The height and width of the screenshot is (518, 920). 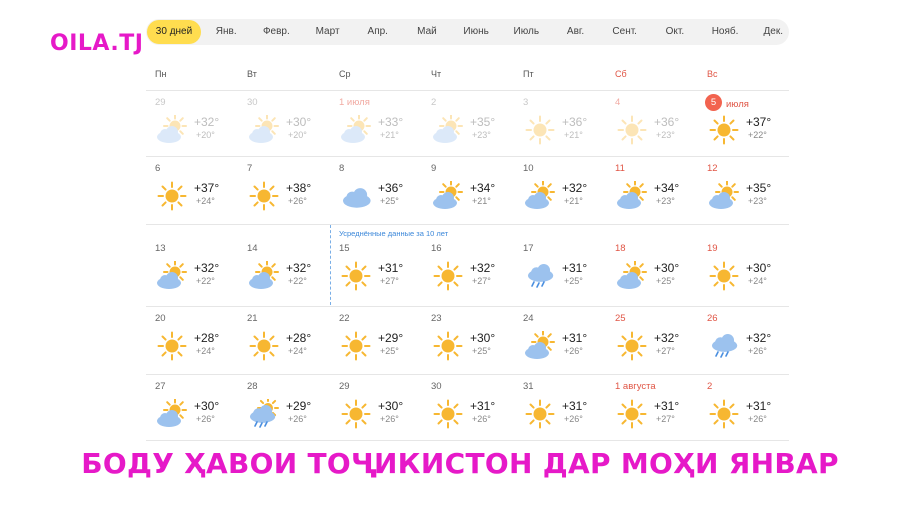 What do you see at coordinates (635, 386) in the screenshot?
I see `day-date: 1 августа` at bounding box center [635, 386].